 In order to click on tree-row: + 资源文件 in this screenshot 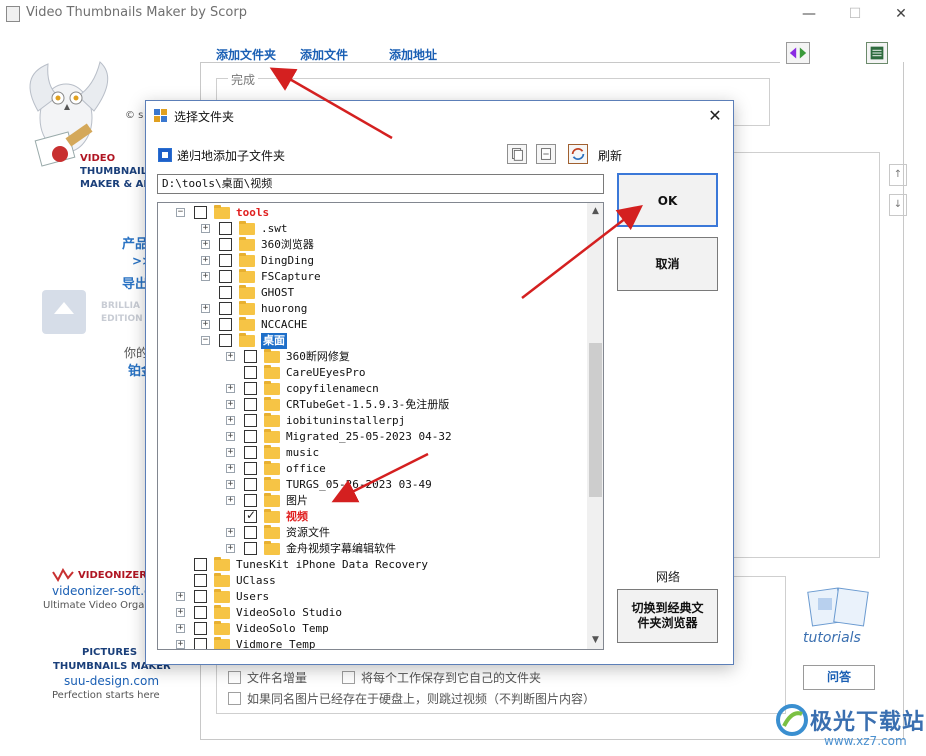, I will do `click(372, 533)`.